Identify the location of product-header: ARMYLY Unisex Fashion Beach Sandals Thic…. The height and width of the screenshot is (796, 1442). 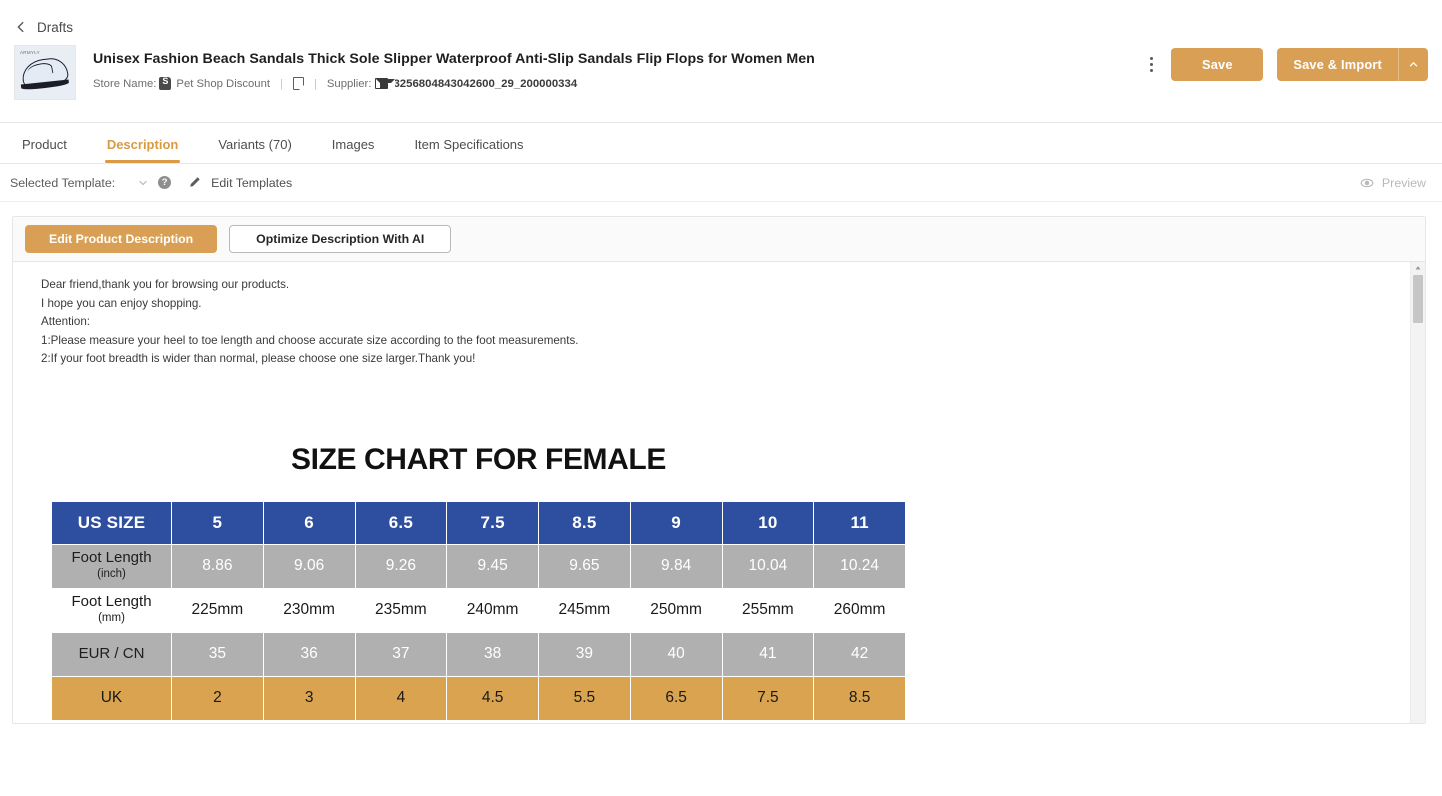
(721, 76).